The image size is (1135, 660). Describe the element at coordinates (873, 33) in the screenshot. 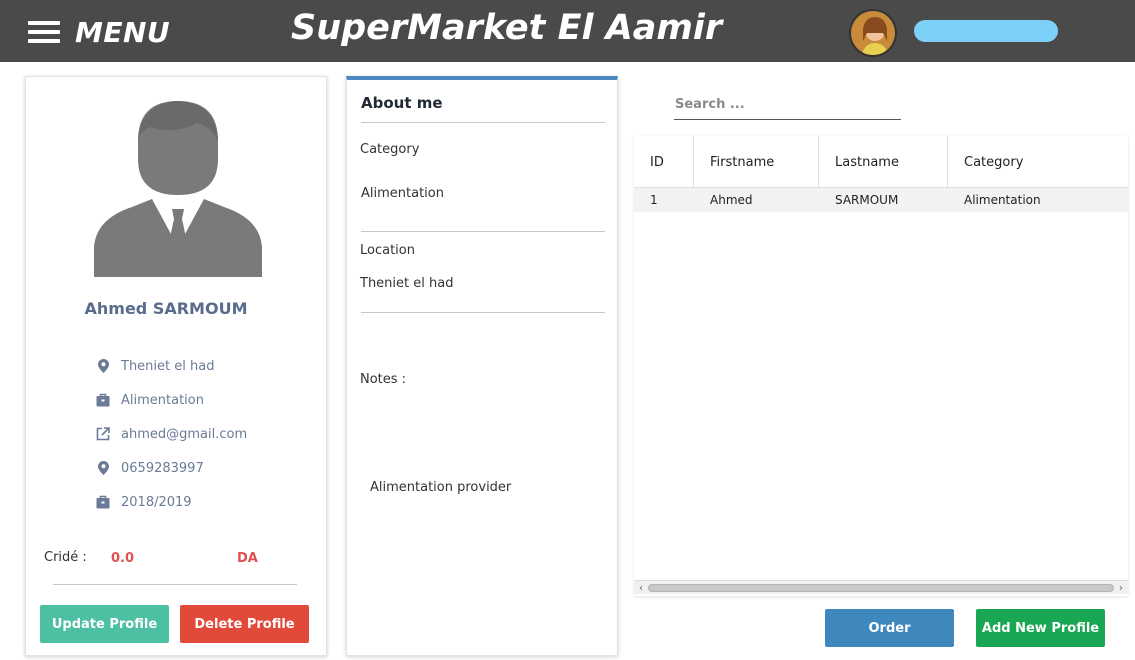

I see `user-avatar` at that location.